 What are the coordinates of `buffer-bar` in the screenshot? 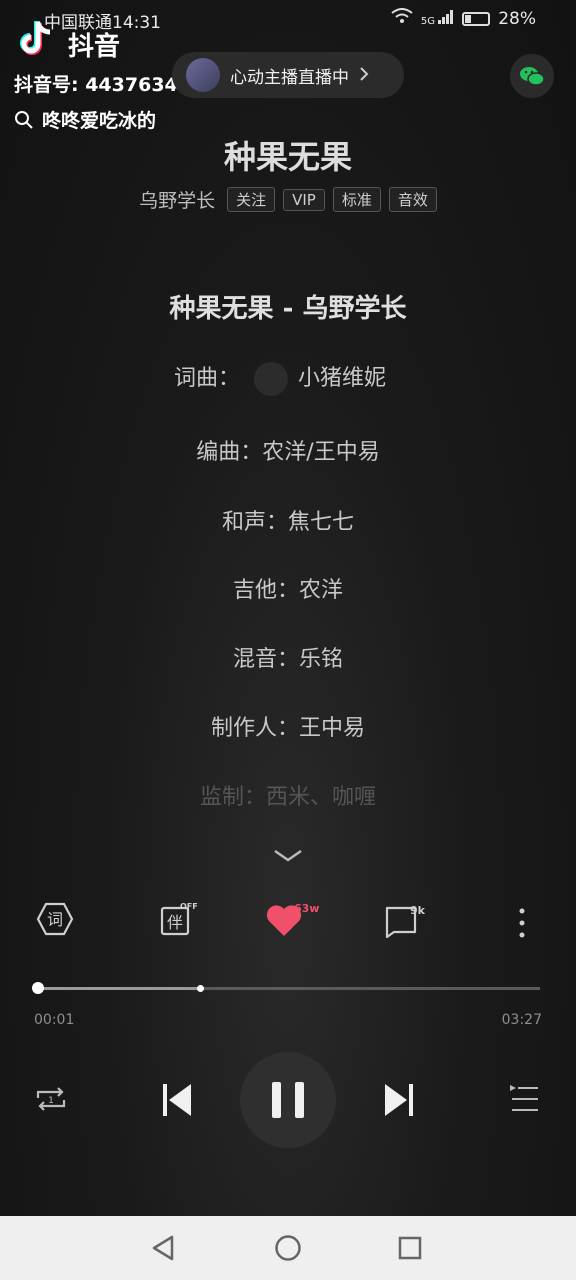 It's located at (121, 988).